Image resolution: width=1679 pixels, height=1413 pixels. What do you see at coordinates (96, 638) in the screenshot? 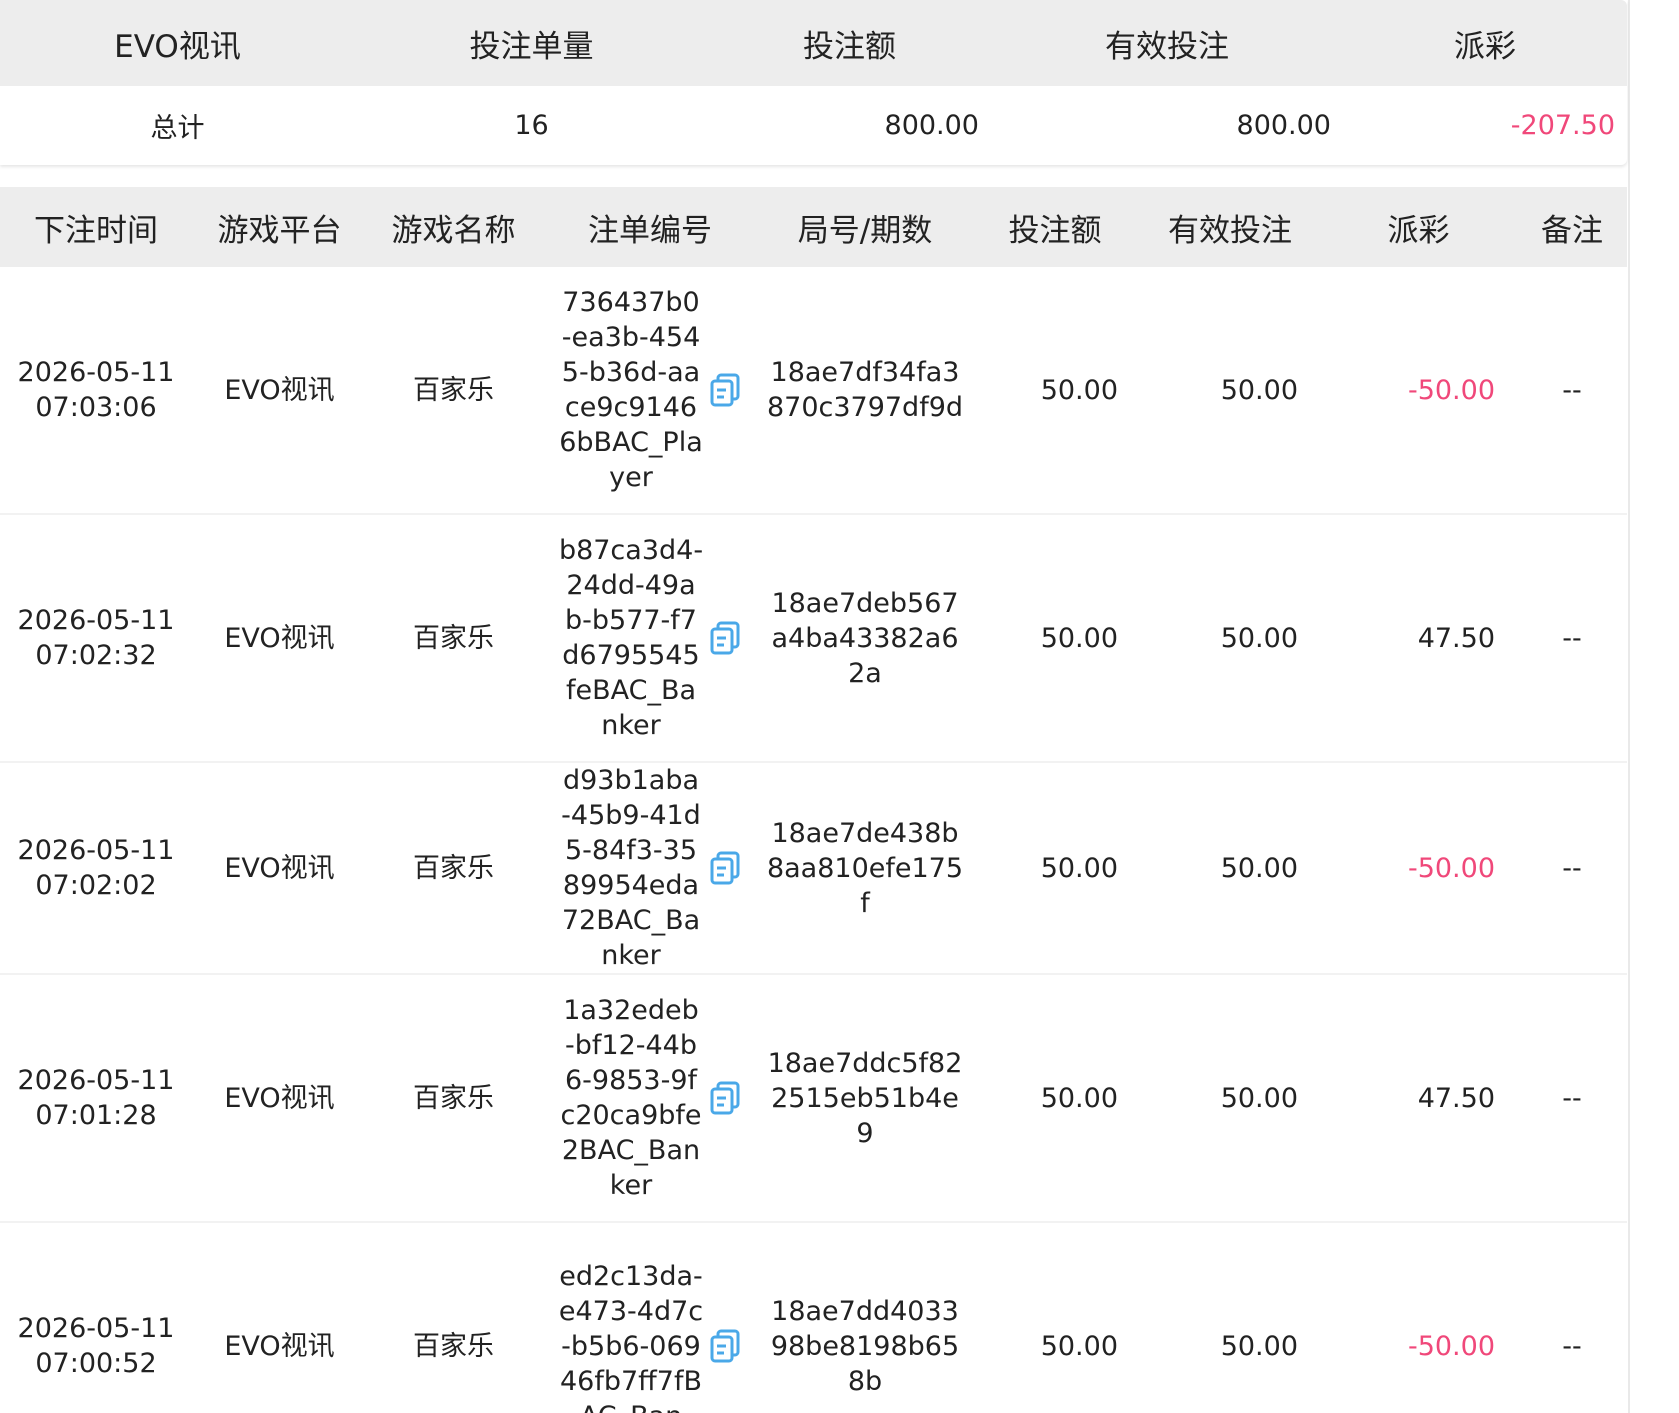
I see `row-bet-time: 2026-05-11 07:02:32` at bounding box center [96, 638].